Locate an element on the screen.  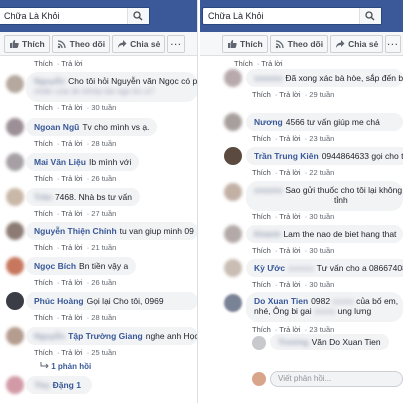
comment-bubble: Trần Trung Kiên 0944864633 gọi cho tôi is located at coordinates (324, 156).